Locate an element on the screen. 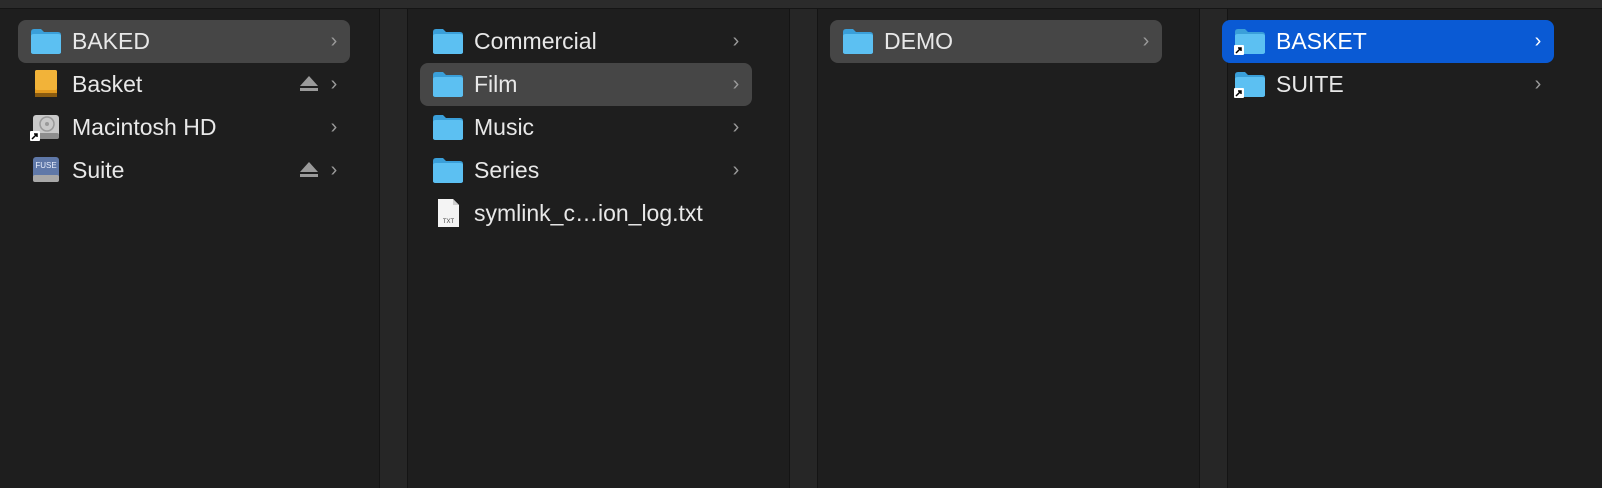 This screenshot has width=1602, height=488. row-label: Music is located at coordinates (504, 127).